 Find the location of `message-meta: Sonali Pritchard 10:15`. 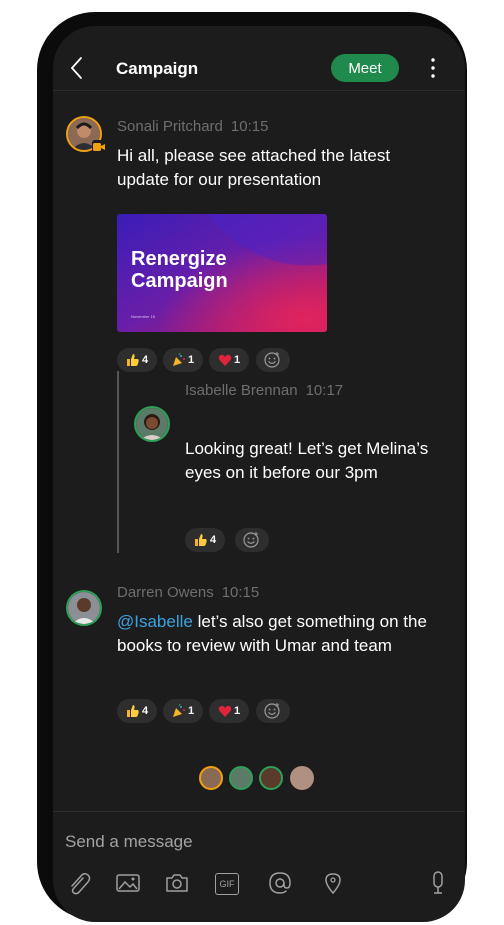

message-meta: Sonali Pritchard 10:15 is located at coordinates (196, 126).